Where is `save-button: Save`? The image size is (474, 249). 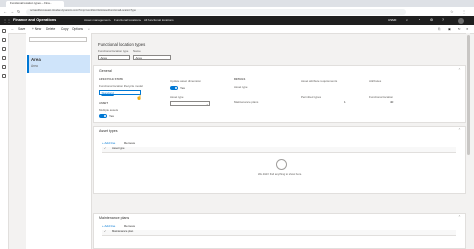
save-button: Save is located at coordinates (21, 29).